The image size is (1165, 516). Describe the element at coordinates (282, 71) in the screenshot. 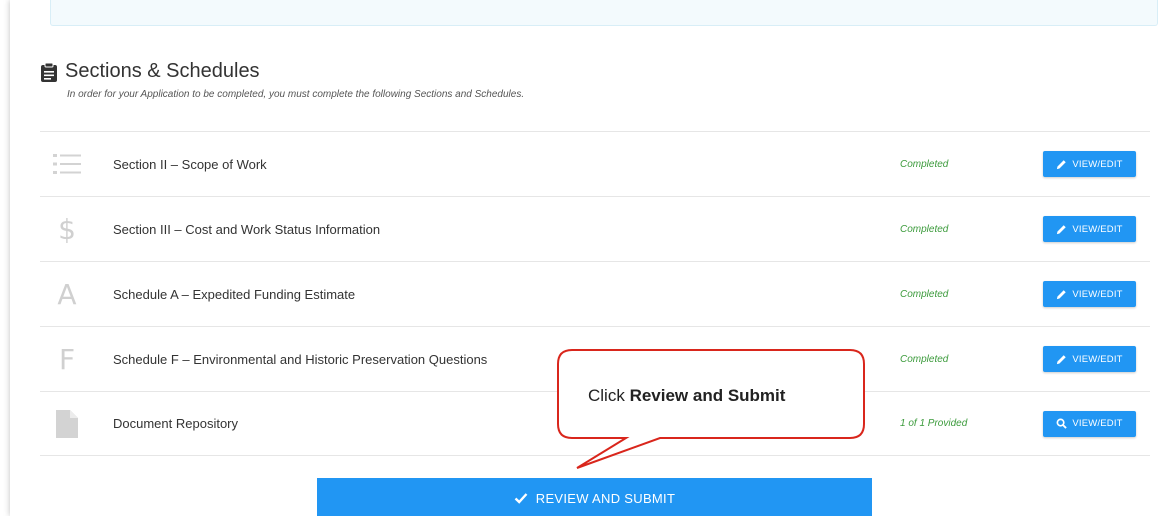

I see `section-title: Sections & Schedules` at that location.